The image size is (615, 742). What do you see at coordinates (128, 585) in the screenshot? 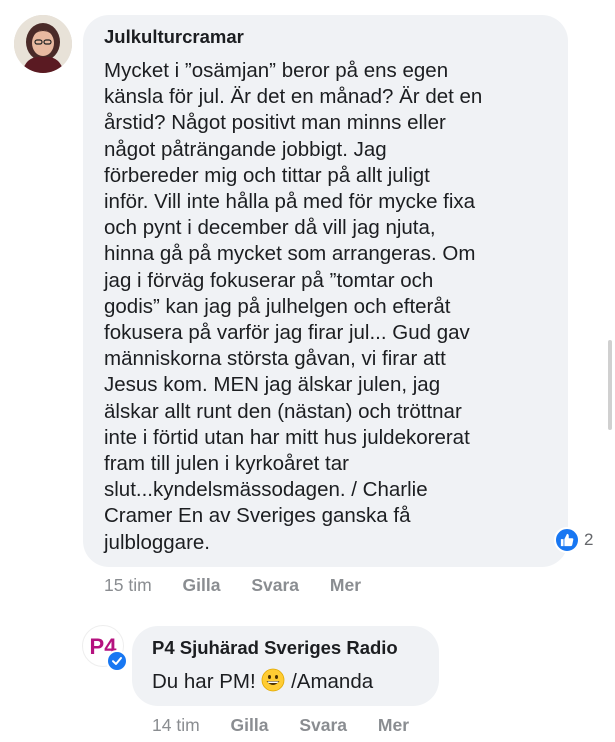
I see `comment-timestamp: 15 tim` at bounding box center [128, 585].